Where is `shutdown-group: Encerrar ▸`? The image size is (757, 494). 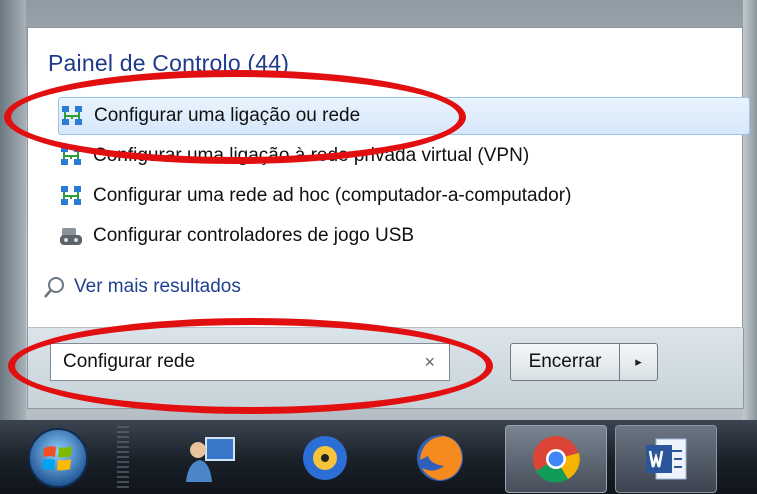
shutdown-group: Encerrar ▸ is located at coordinates (584, 362).